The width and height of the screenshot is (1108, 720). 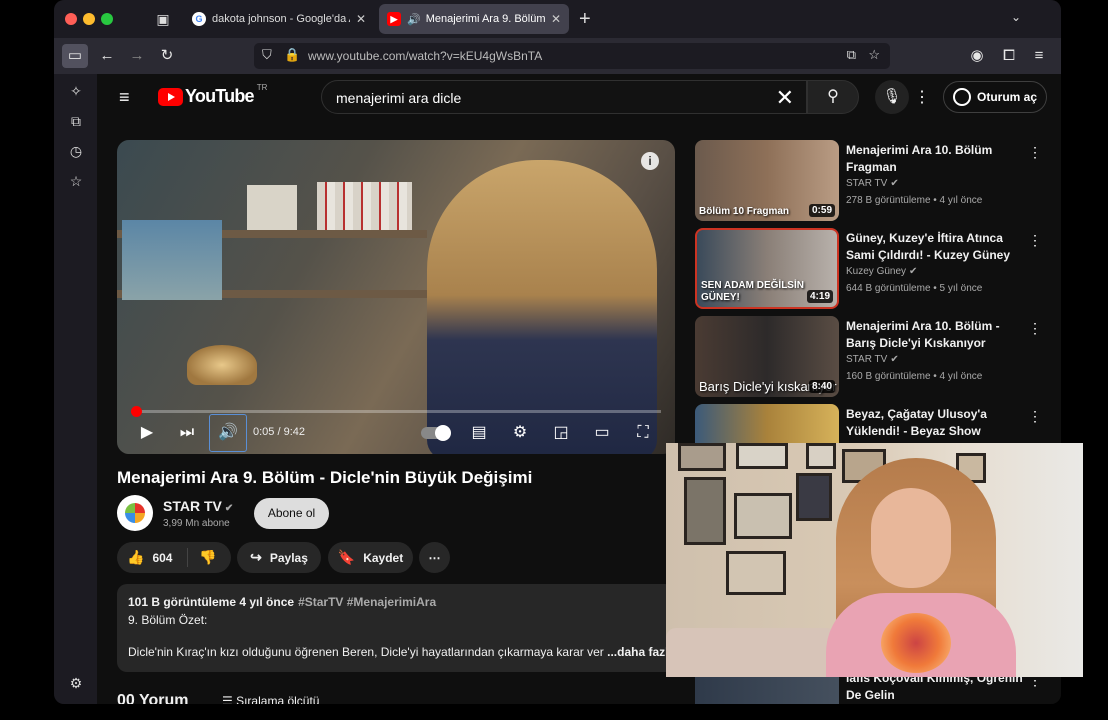 What do you see at coordinates (292, 55) in the screenshot?
I see `lock-icon: 🔒` at bounding box center [292, 55].